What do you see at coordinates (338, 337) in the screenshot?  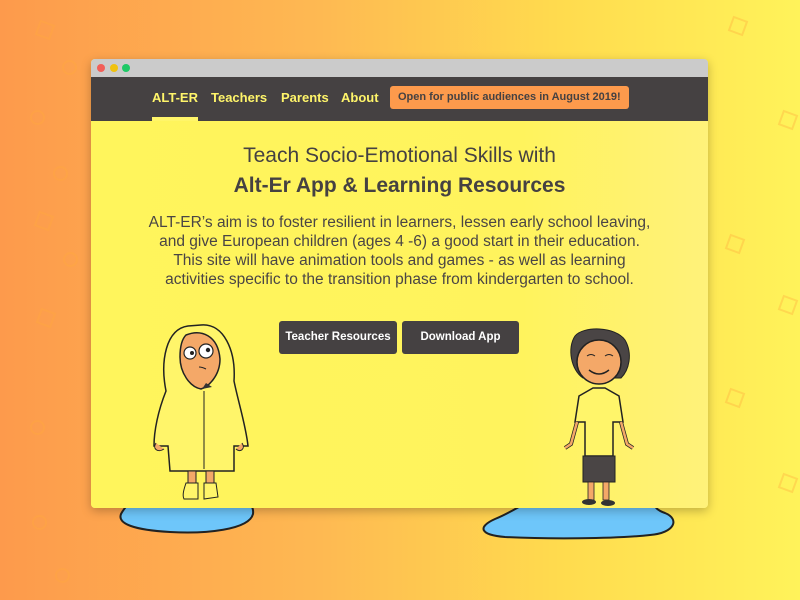 I see `teacher-resources-button: Teacher Resources` at bounding box center [338, 337].